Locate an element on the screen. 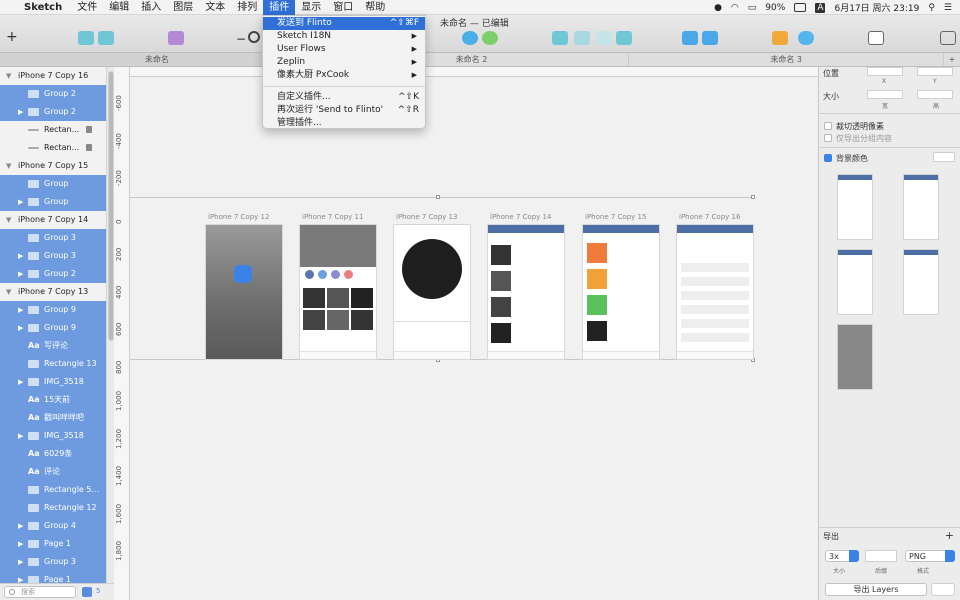 Image resolution: width=960 pixels, height=600 pixels. layer-row: ▶ Group 4 is located at coordinates (53, 526).